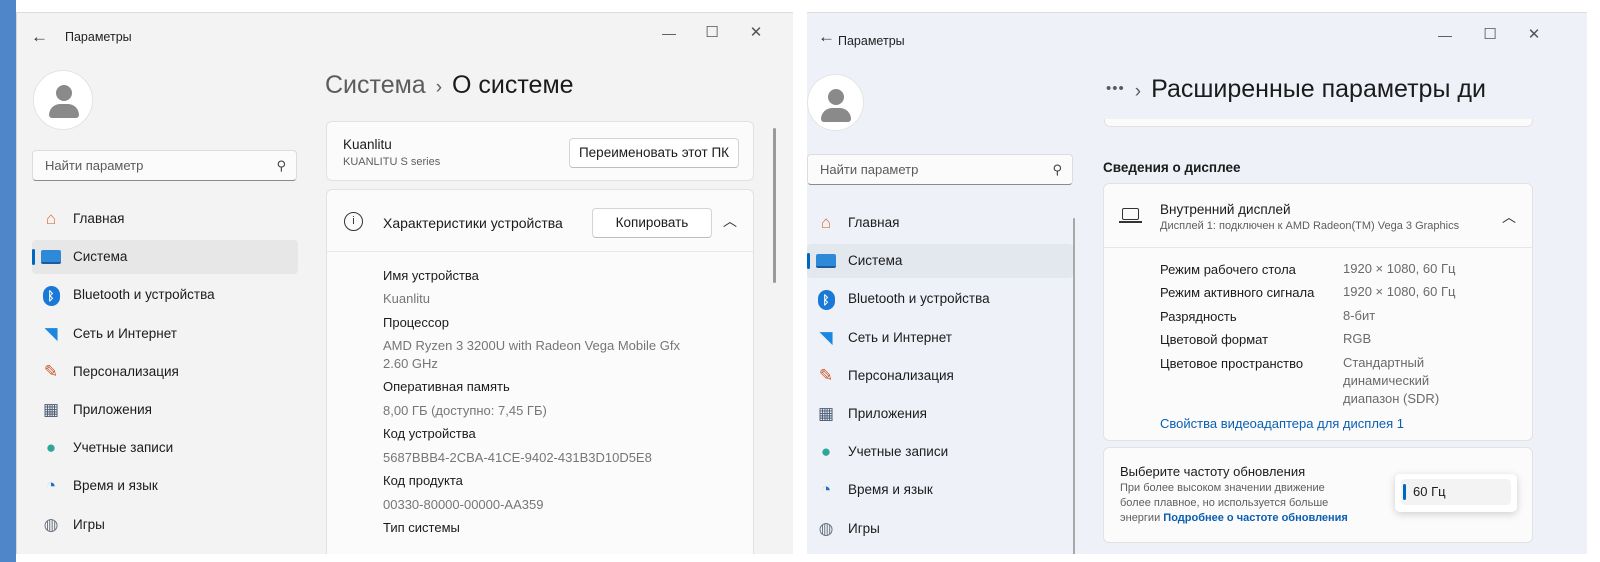 This screenshot has width=1600, height=562. What do you see at coordinates (1357, 338) in the screenshot?
I see `detail-value: RGB` at bounding box center [1357, 338].